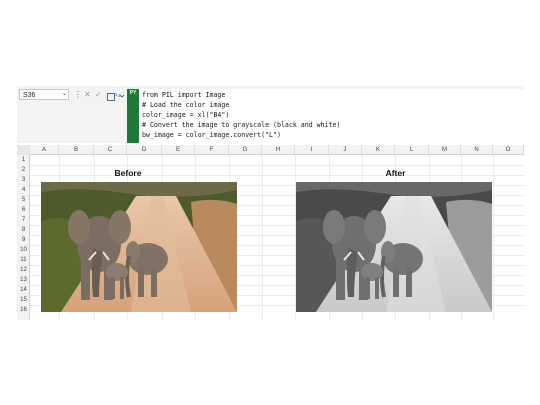 This screenshot has width=540, height=405. What do you see at coordinates (186, 115) in the screenshot?
I see `code-line: color_image = xl("B4")` at bounding box center [186, 115].